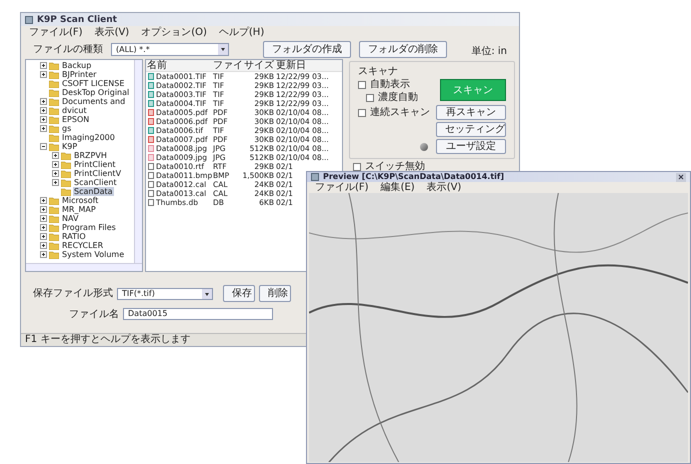 The width and height of the screenshot is (691, 464). I want to click on window-title: Preview [C:\K9P\ScanData\Data0014.tif], so click(413, 177).